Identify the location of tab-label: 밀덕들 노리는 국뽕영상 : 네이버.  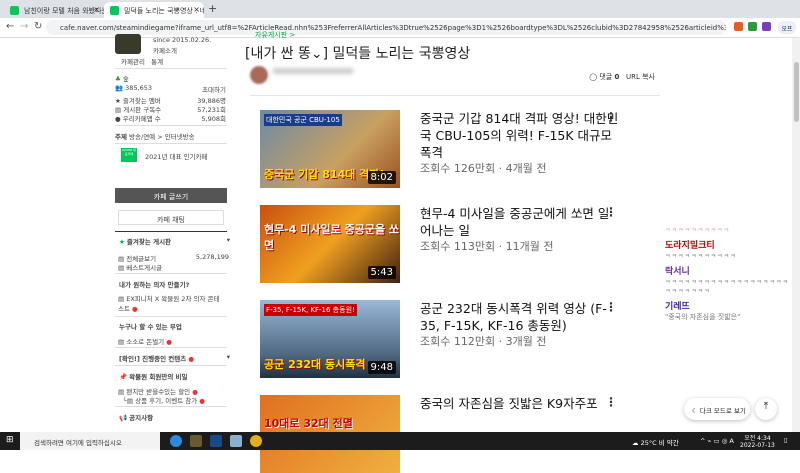
(164, 11).